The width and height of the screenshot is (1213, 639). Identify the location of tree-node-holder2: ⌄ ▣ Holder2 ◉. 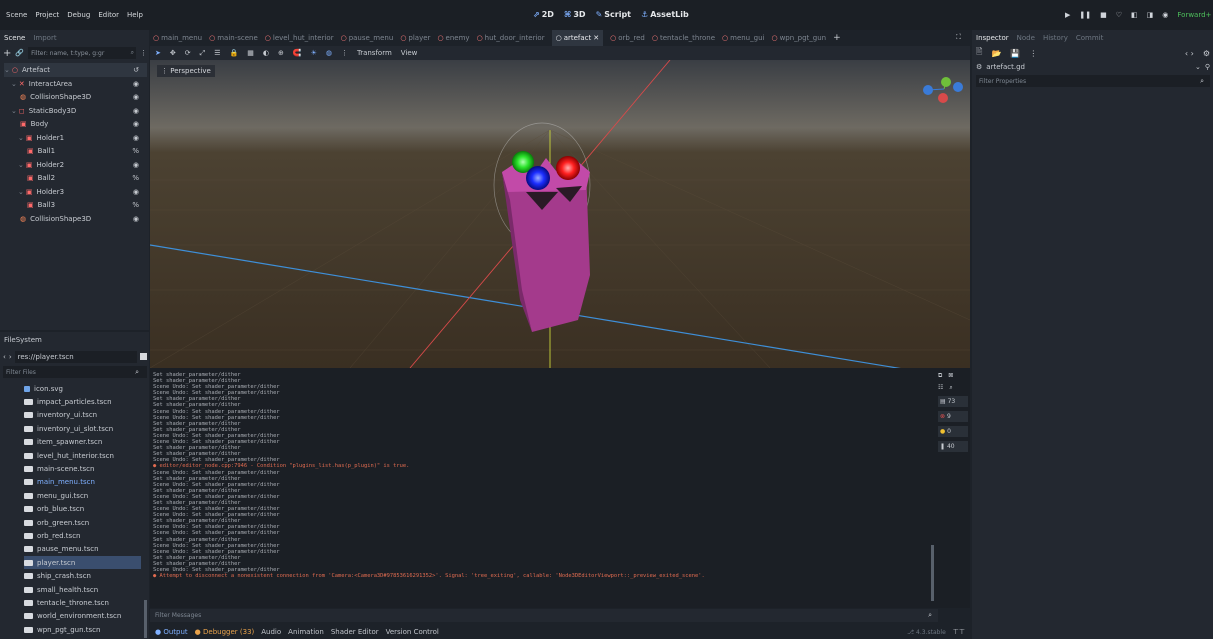
(82, 165).